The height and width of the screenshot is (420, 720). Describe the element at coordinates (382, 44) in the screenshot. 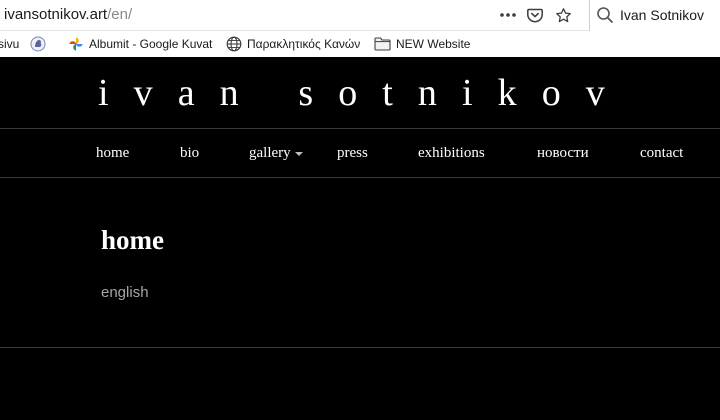

I see `folder-icon` at that location.